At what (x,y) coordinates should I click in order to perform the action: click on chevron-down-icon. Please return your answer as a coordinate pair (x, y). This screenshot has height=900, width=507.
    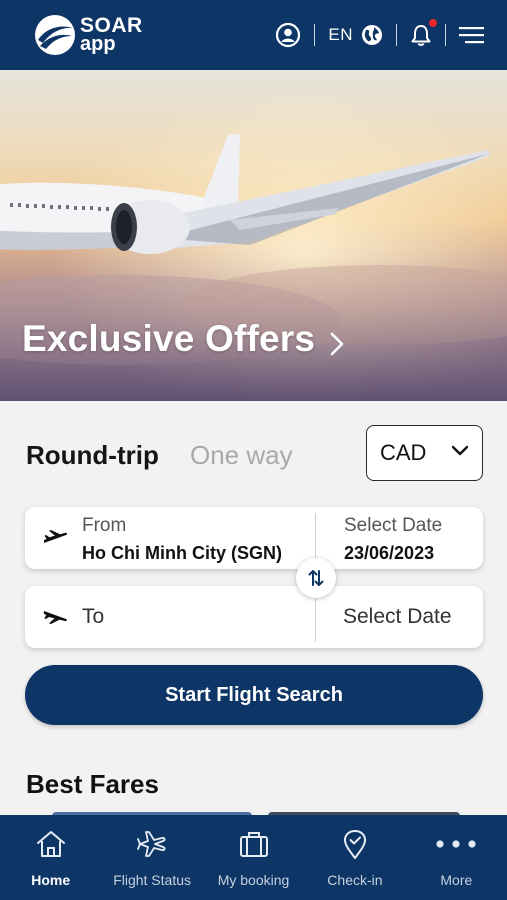
    Looking at the image, I should click on (460, 450).